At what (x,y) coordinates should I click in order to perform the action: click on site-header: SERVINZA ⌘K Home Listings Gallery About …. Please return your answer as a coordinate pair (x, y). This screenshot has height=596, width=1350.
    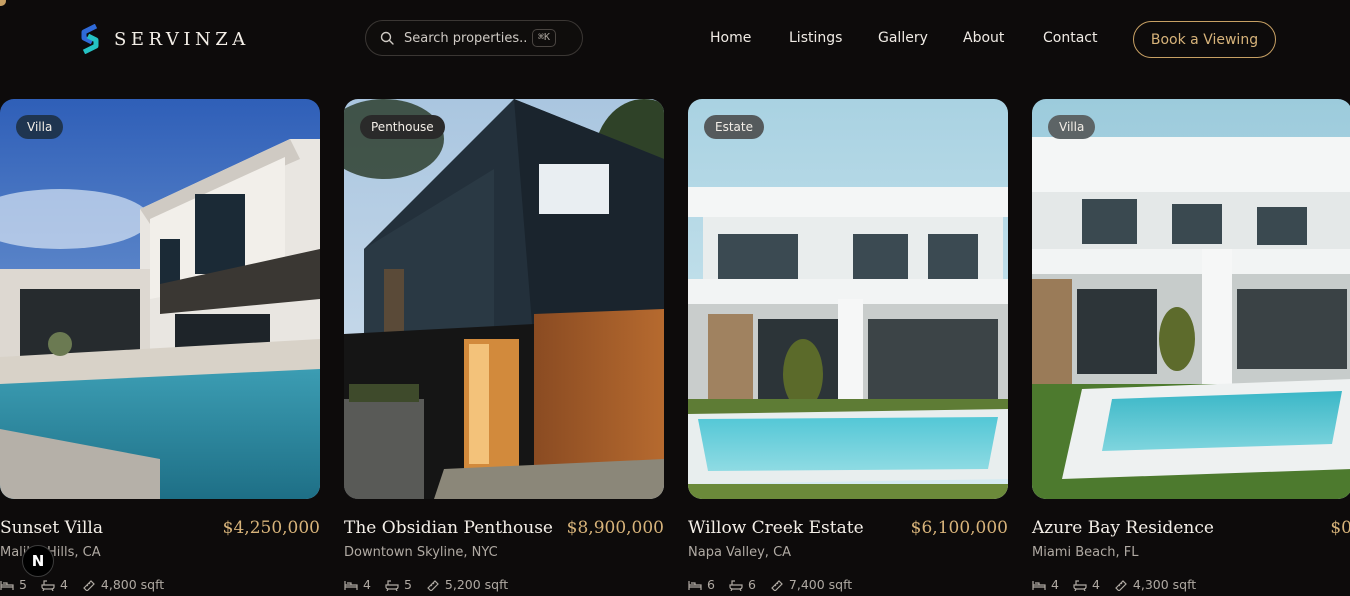
    Looking at the image, I should click on (675, 40).